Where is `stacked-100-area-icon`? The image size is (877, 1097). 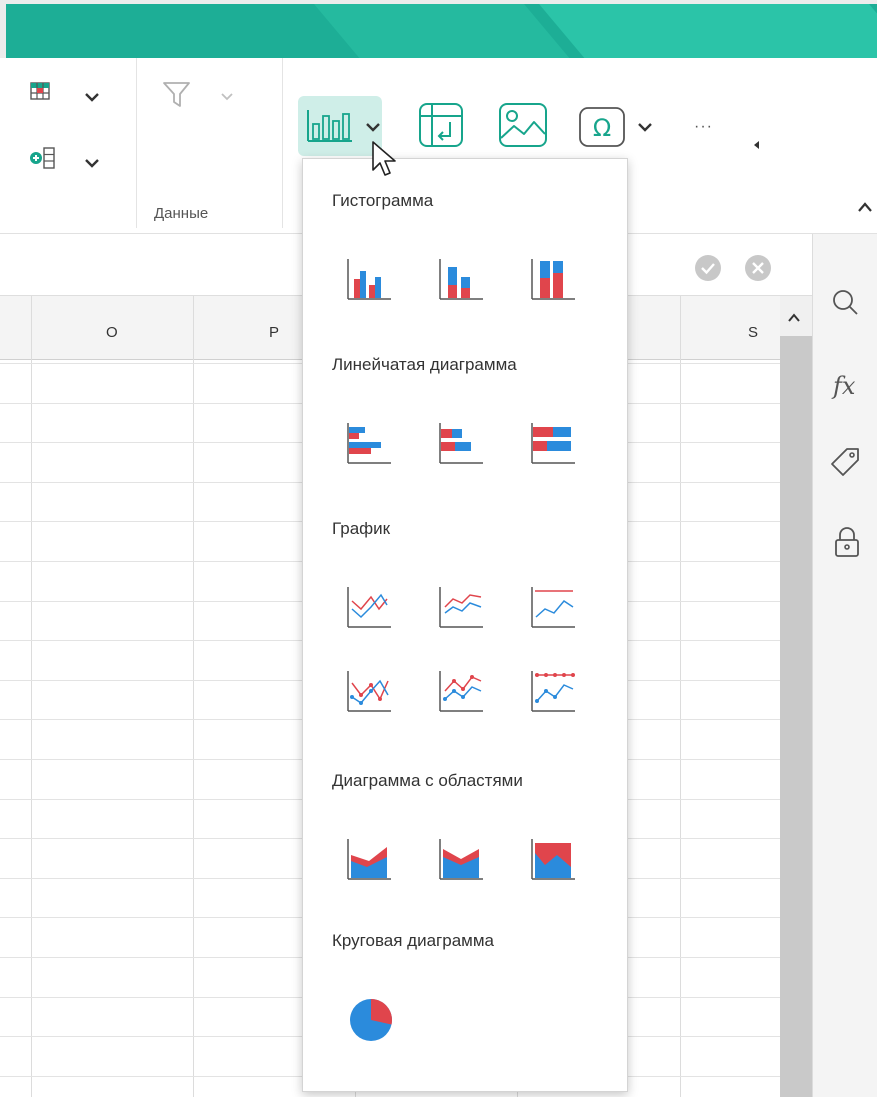 stacked-100-area-icon is located at coordinates (553, 859).